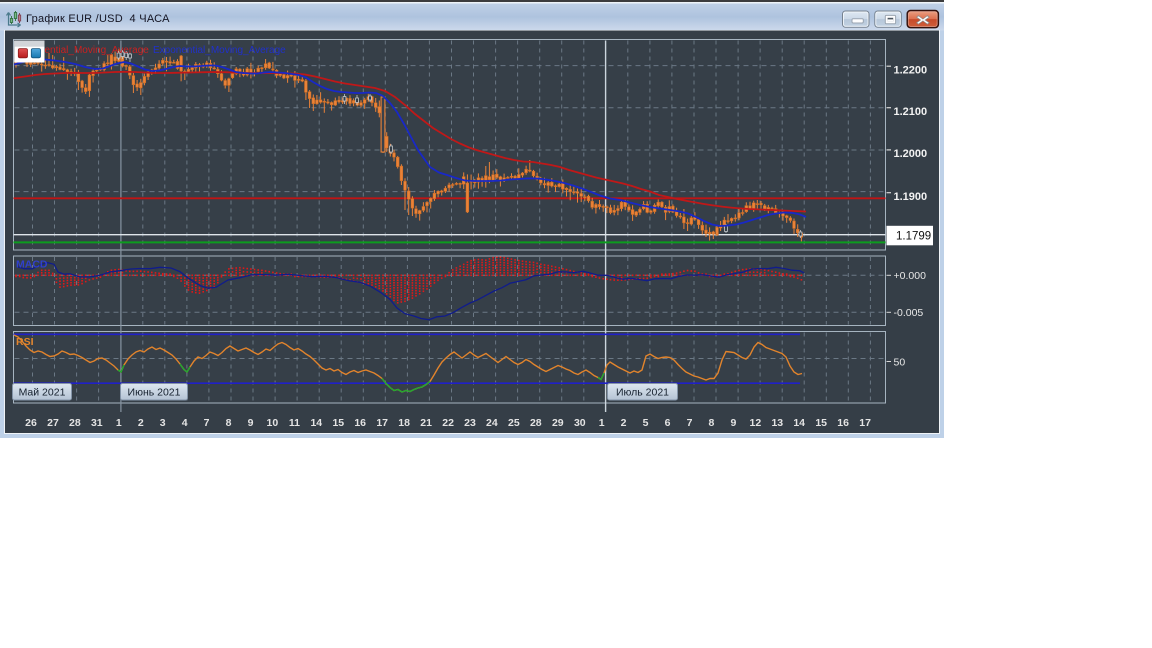  What do you see at coordinates (32, 265) in the screenshot?
I see `svg-text: MACD` at bounding box center [32, 265].